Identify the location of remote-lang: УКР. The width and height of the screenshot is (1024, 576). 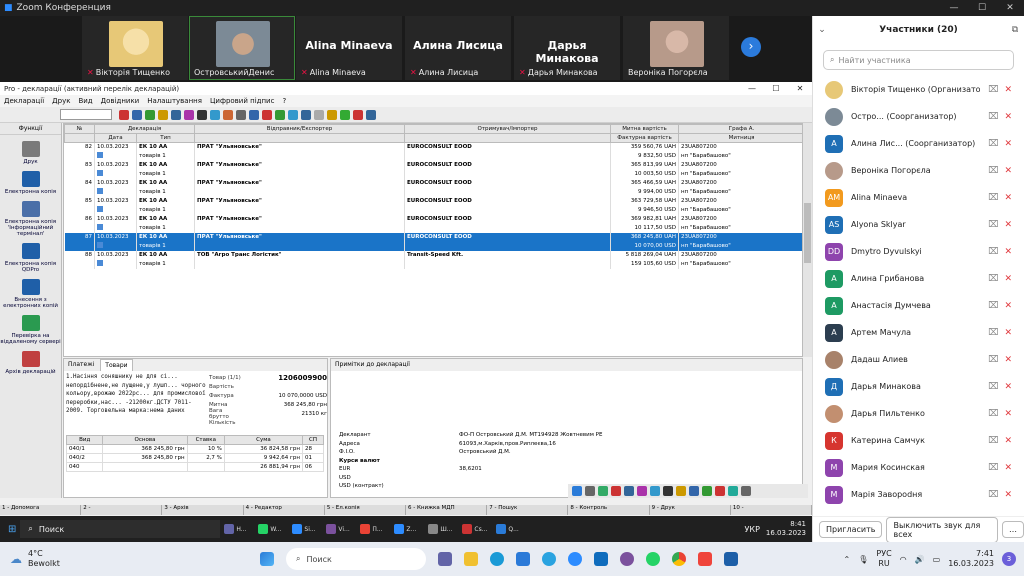
(752, 529).